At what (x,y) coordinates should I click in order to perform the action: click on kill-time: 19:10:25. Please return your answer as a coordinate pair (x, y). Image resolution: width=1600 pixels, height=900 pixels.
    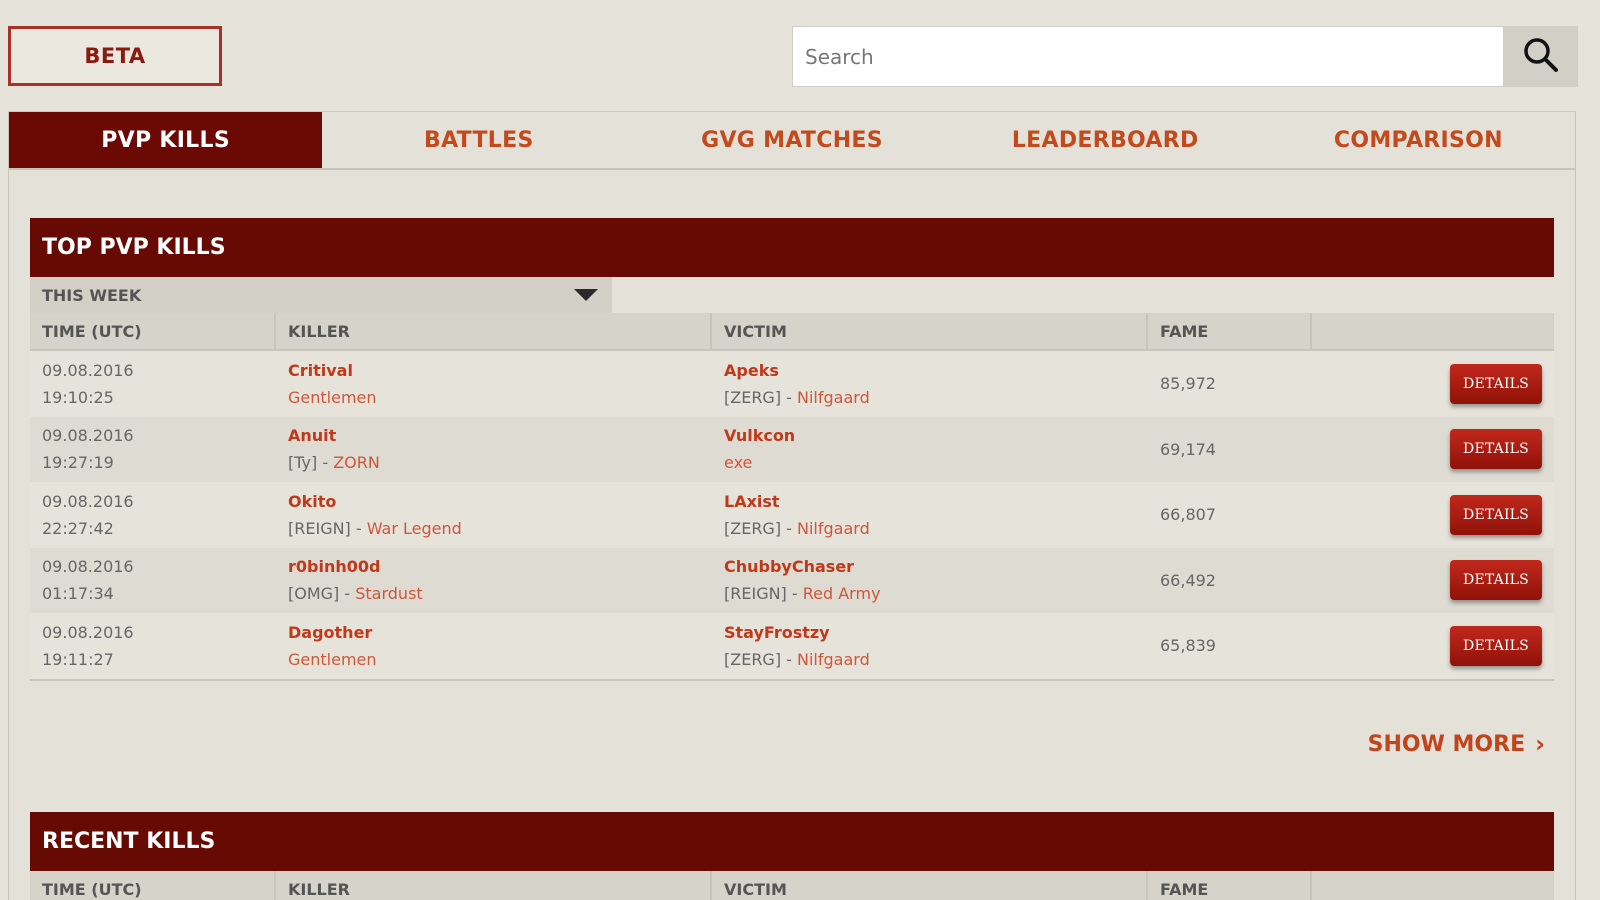
    Looking at the image, I should click on (78, 397).